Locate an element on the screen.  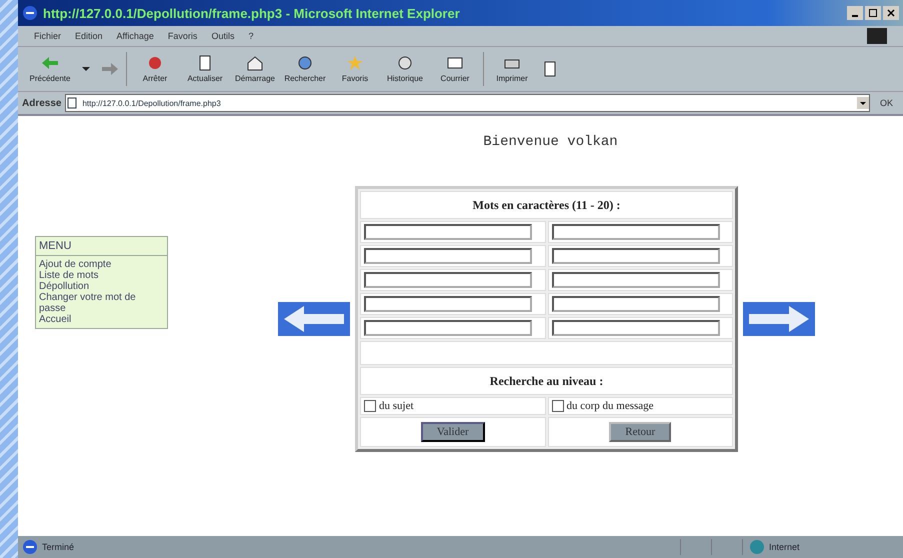
menu-item: ? is located at coordinates (251, 36).